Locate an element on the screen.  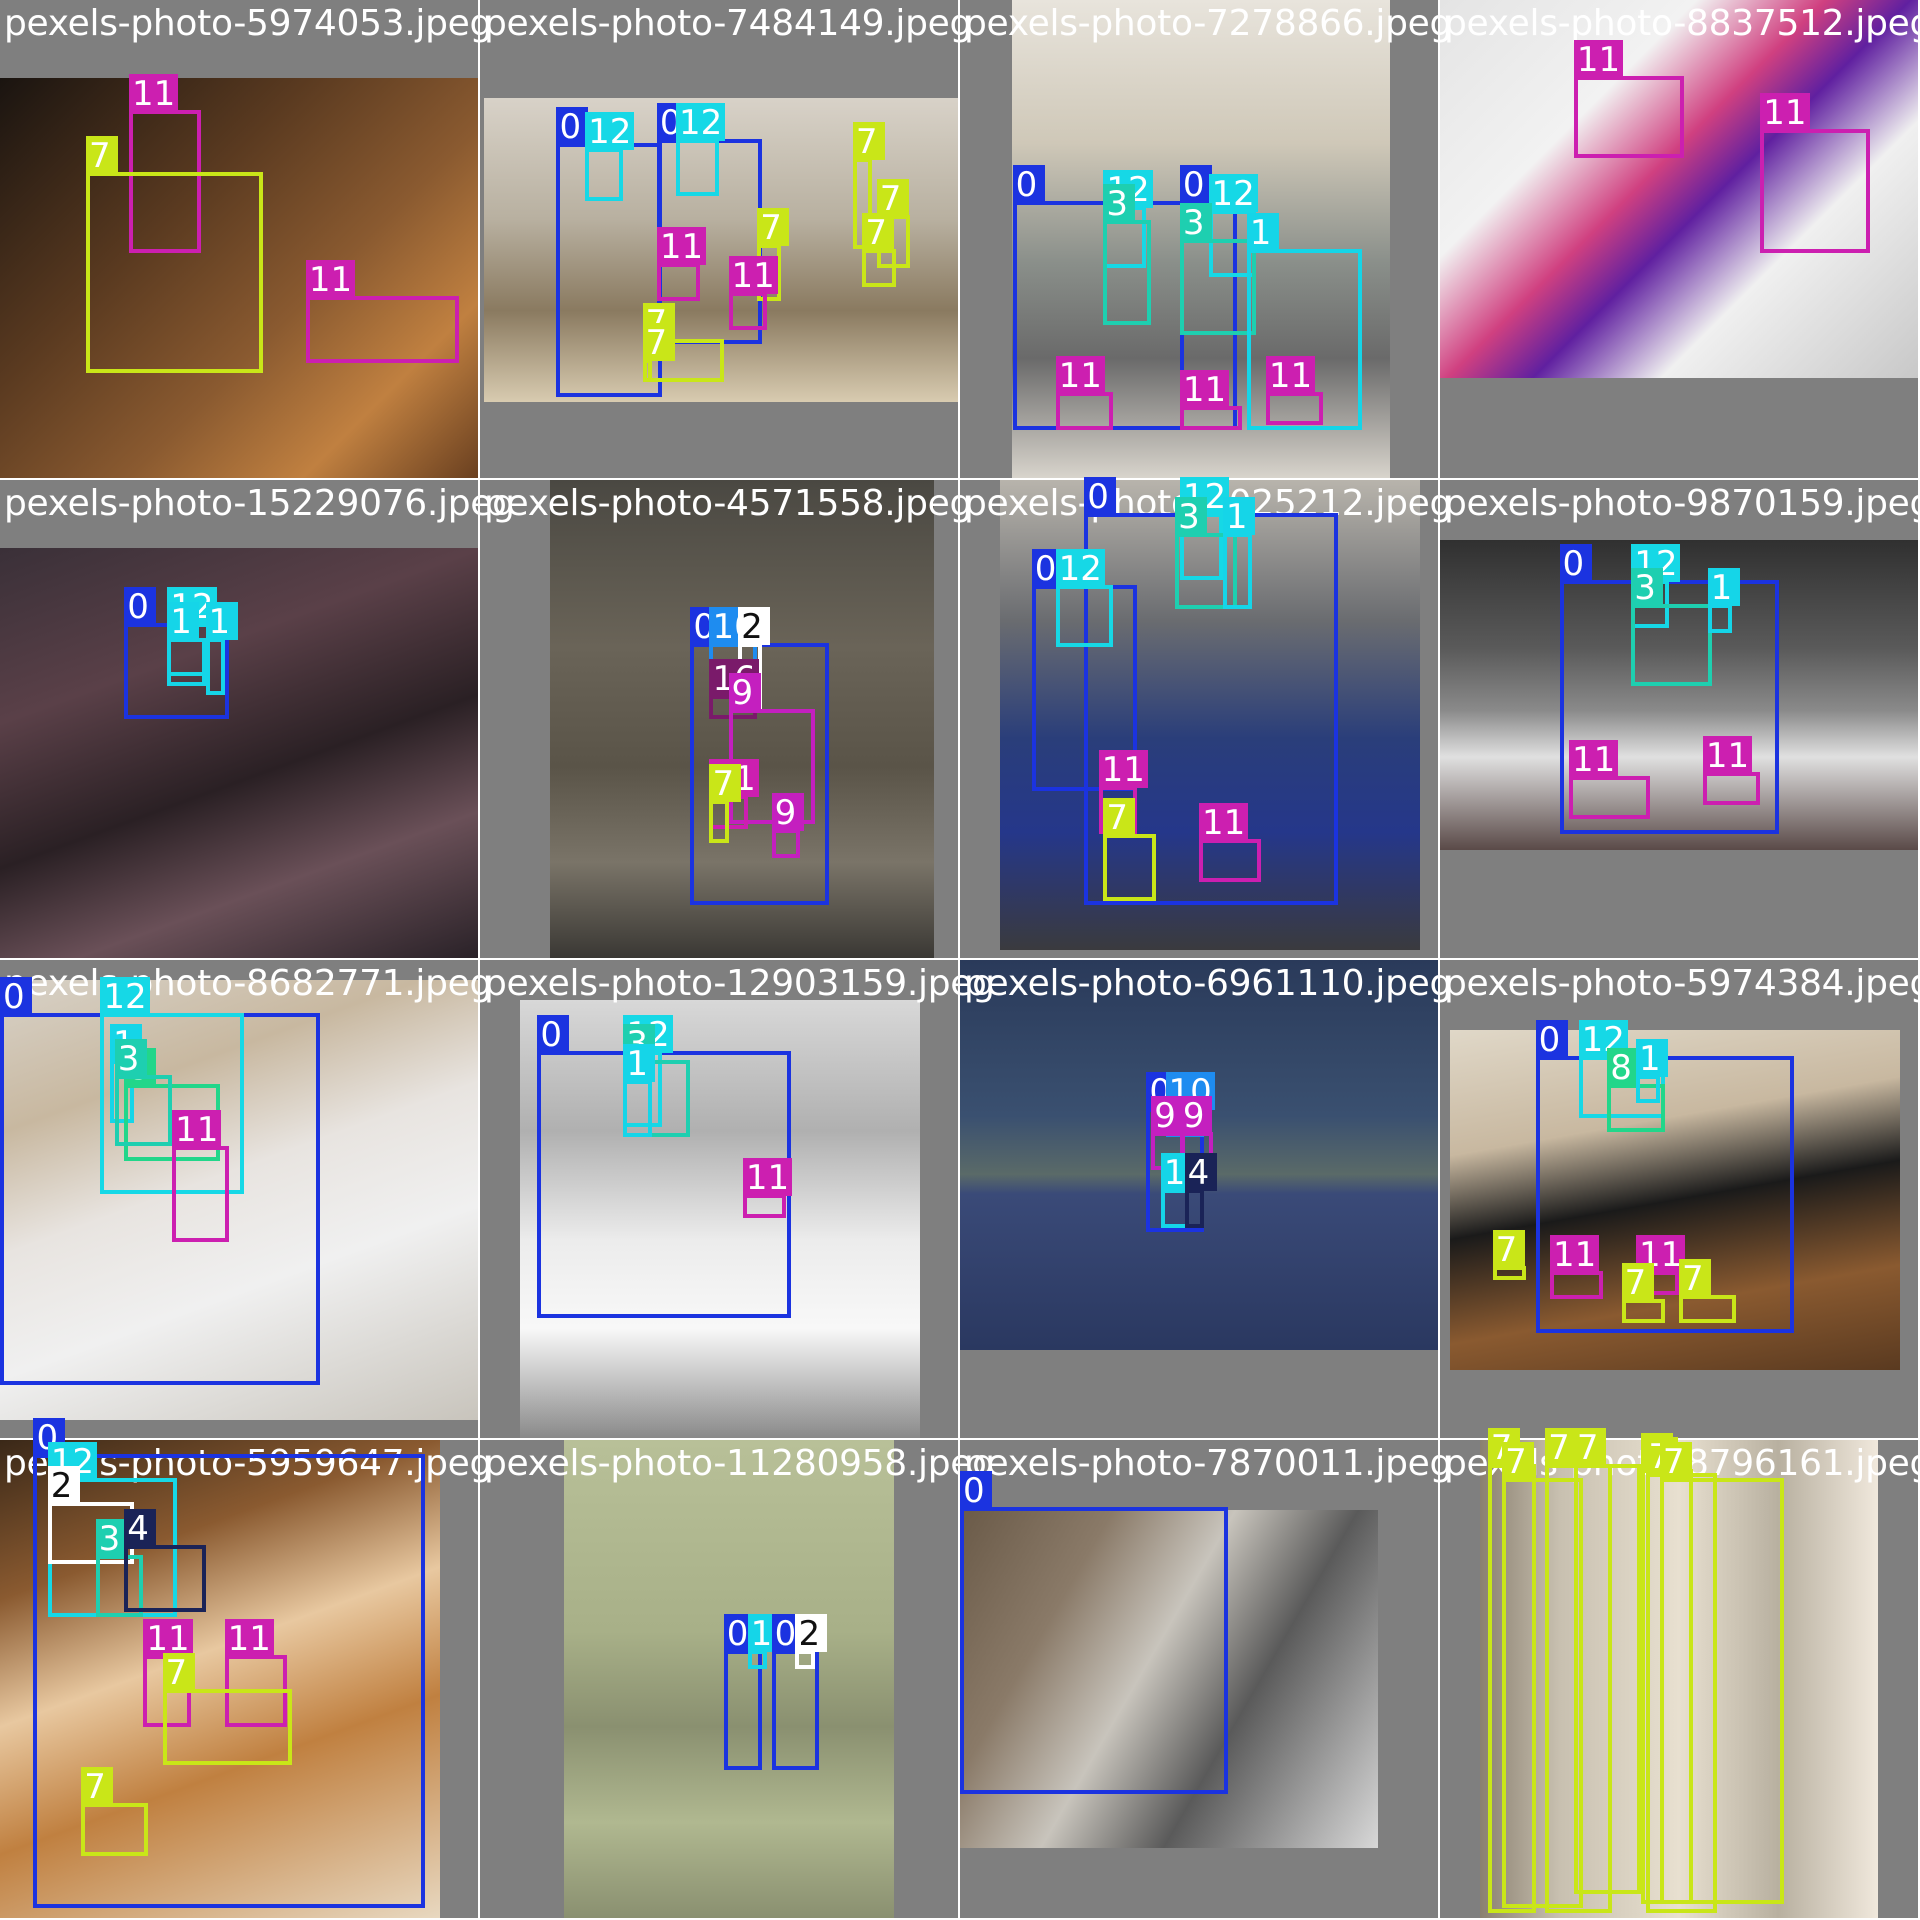
mosaic-tile: pexels-photo-5974384.jpeg 0 12 8 1 7 11 11 7 7 is located at coordinates (1680, 1199).